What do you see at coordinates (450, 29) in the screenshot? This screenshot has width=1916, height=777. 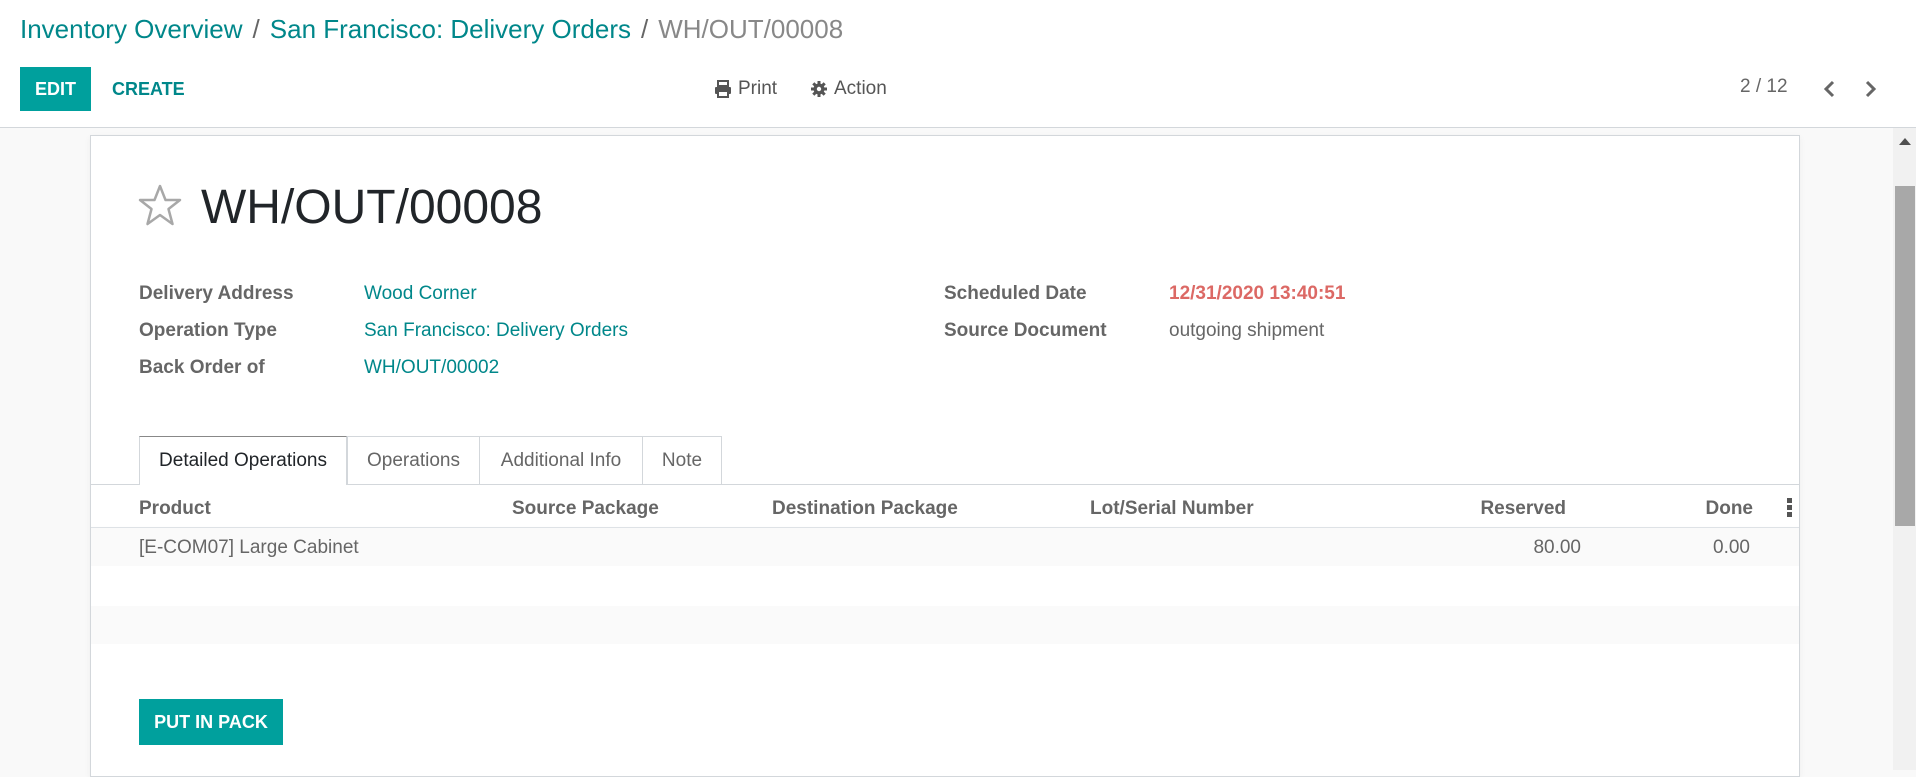 I see `breadcrumb-delivery-orders: San Francisco: Delivery Orders` at bounding box center [450, 29].